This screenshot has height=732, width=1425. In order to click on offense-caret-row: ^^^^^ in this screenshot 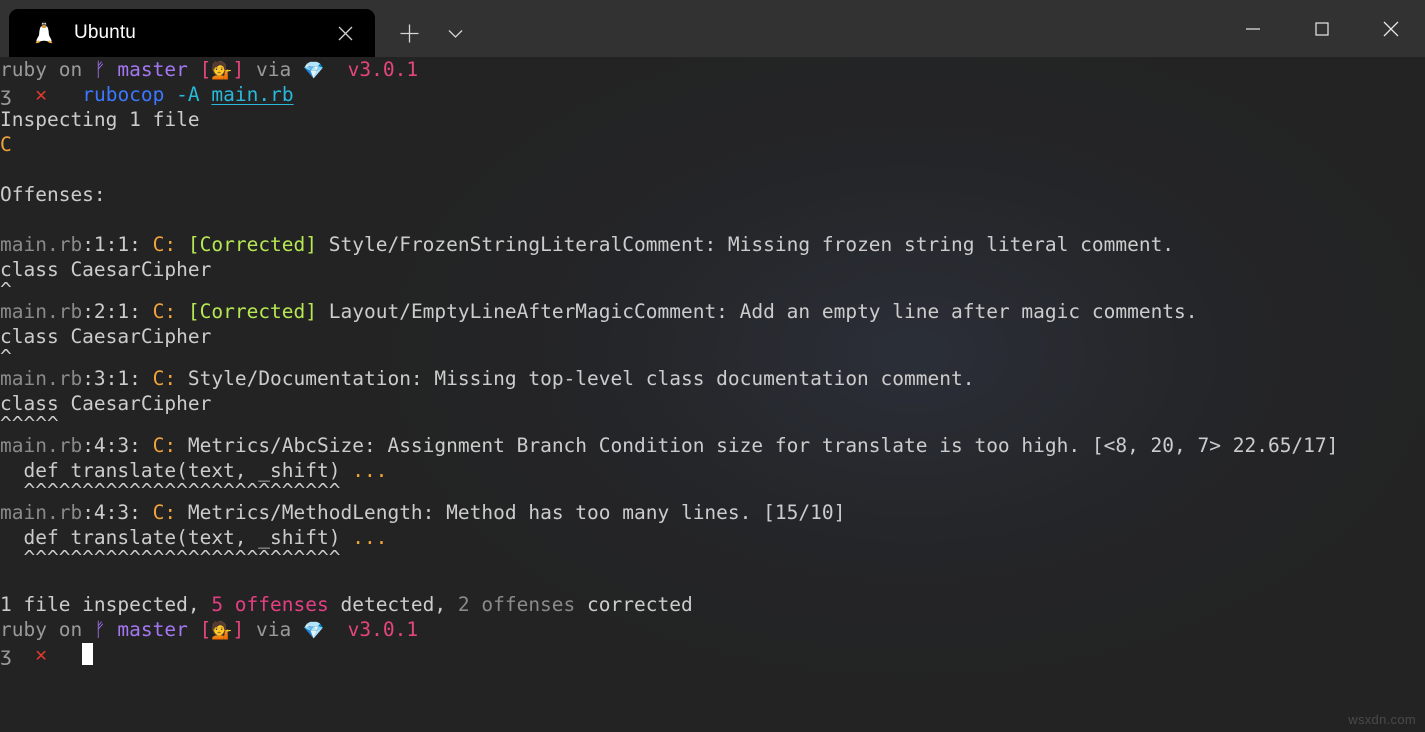, I will do `click(29, 424)`.